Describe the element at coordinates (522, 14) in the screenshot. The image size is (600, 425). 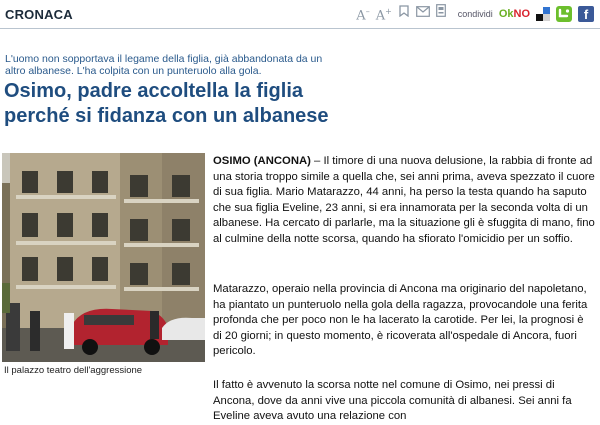
I see `okno-no-text: NO` at that location.